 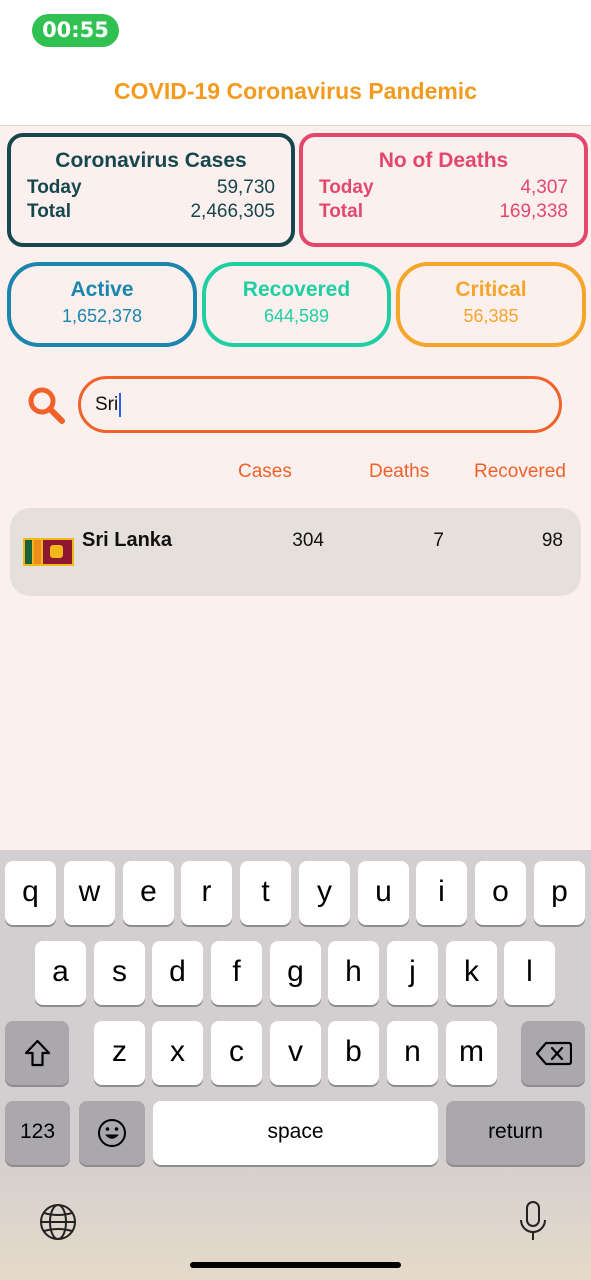 What do you see at coordinates (265, 893) in the screenshot?
I see `key-t: t` at bounding box center [265, 893].